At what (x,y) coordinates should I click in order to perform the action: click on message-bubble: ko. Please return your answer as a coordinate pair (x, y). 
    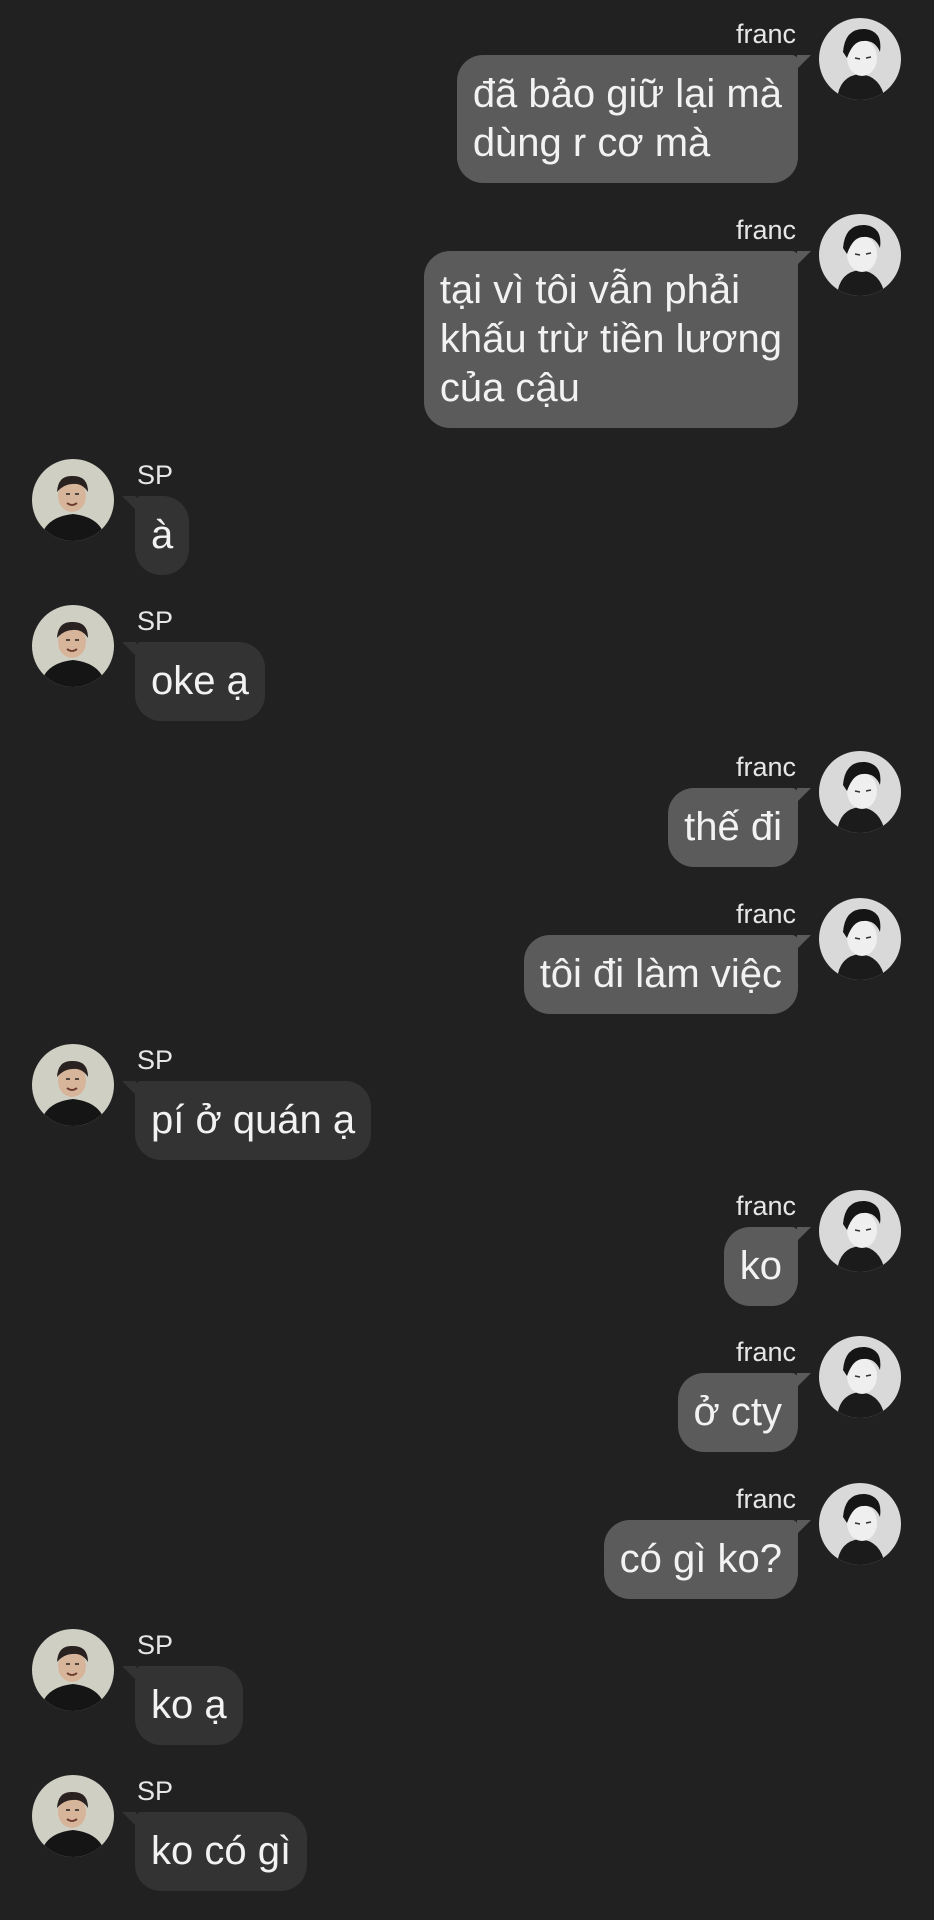
    Looking at the image, I should click on (767, 1266).